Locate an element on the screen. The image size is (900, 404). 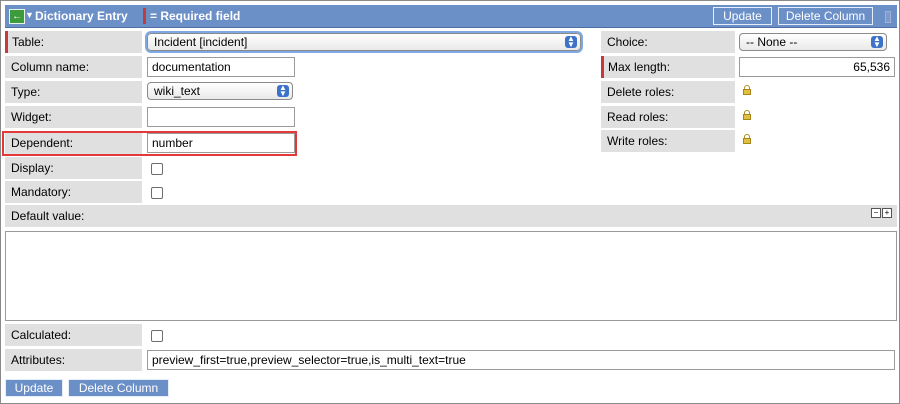
required-field-legend: = Required field is located at coordinates (195, 16).